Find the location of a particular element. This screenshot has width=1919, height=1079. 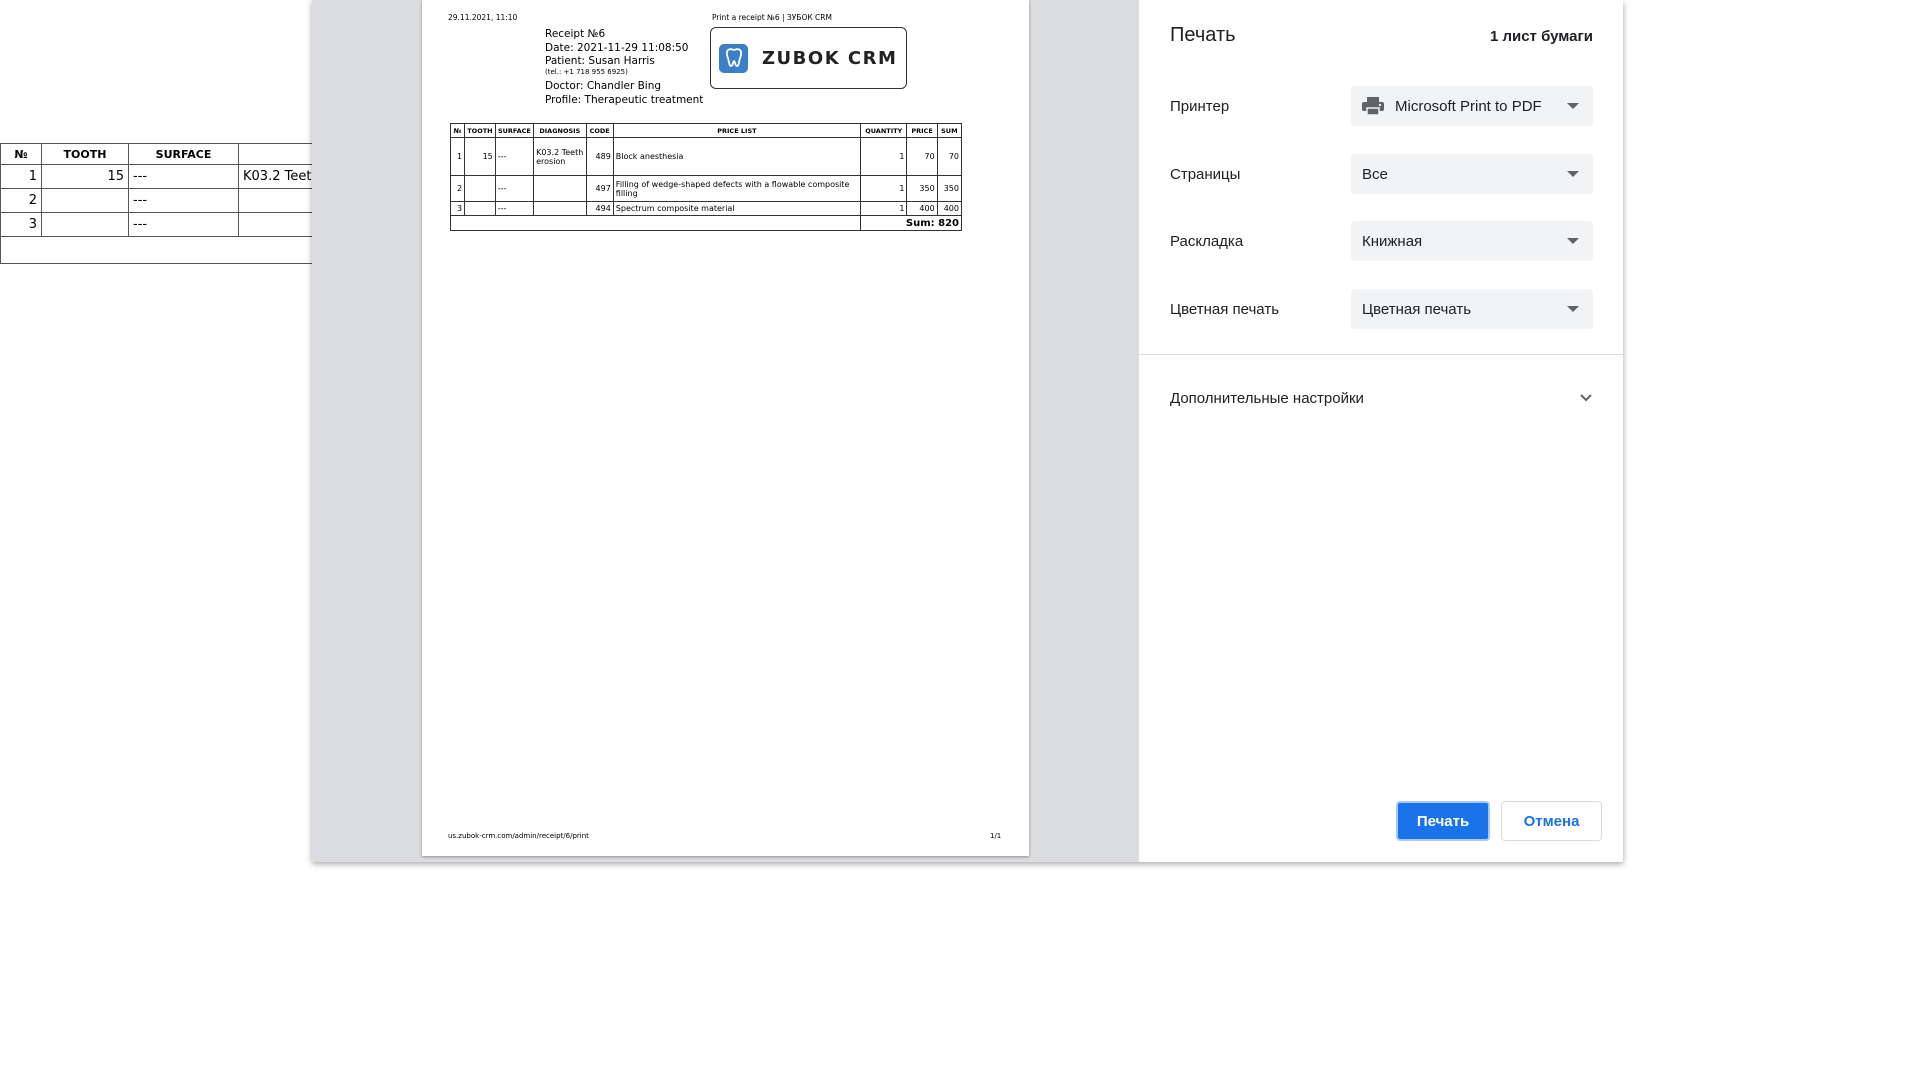

layout-label: Раскладка is located at coordinates (1207, 241).